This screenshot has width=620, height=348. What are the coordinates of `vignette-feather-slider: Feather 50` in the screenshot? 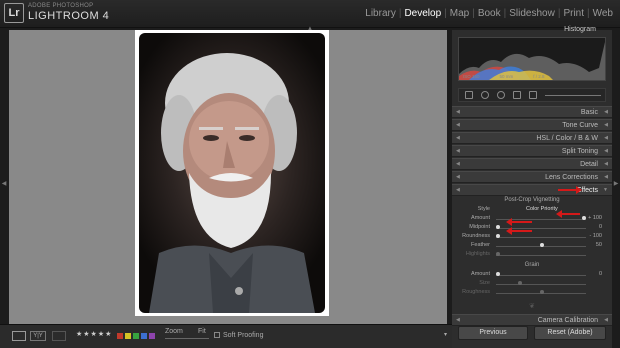 It's located at (532, 246).